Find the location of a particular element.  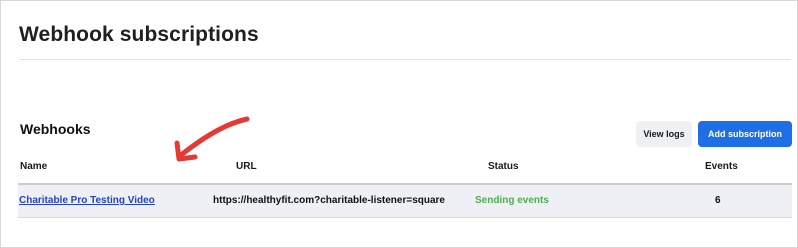

webhook-name-link: Charitable Pro Testing Video is located at coordinates (87, 200).